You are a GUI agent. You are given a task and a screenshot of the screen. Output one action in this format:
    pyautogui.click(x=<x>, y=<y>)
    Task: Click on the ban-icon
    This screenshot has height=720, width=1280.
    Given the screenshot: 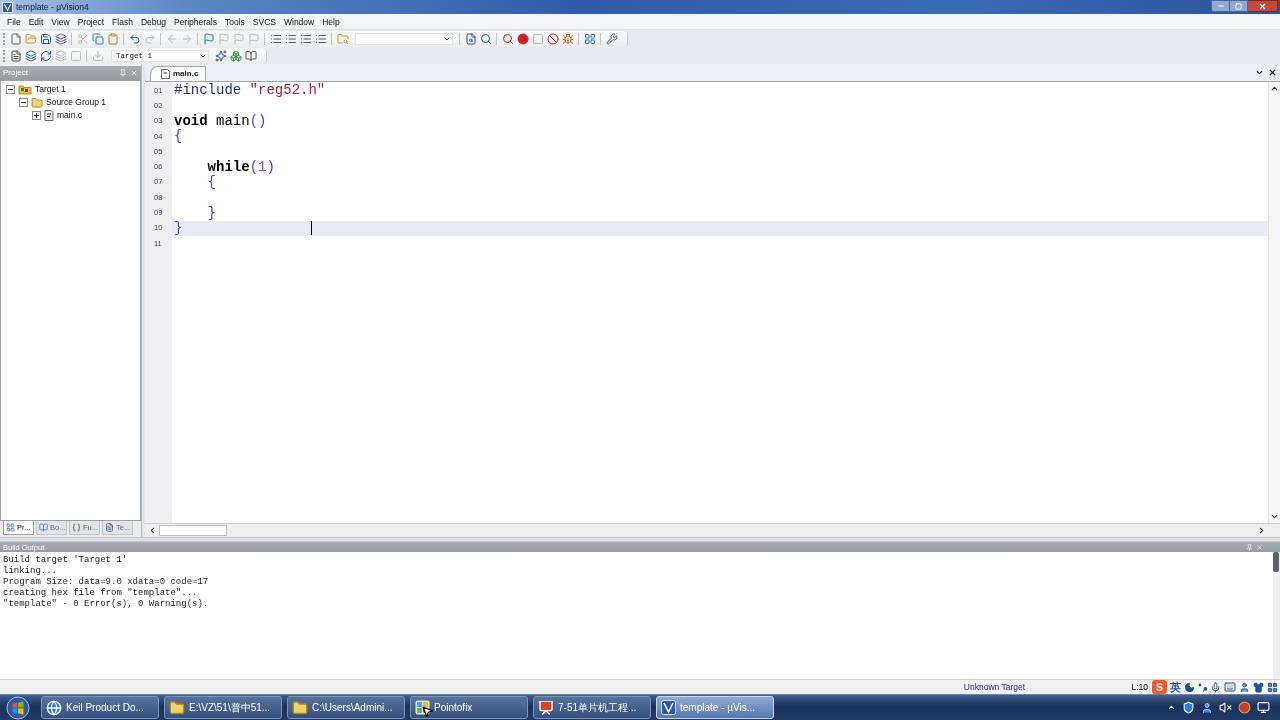 What is the action you would take?
    pyautogui.click(x=552, y=38)
    